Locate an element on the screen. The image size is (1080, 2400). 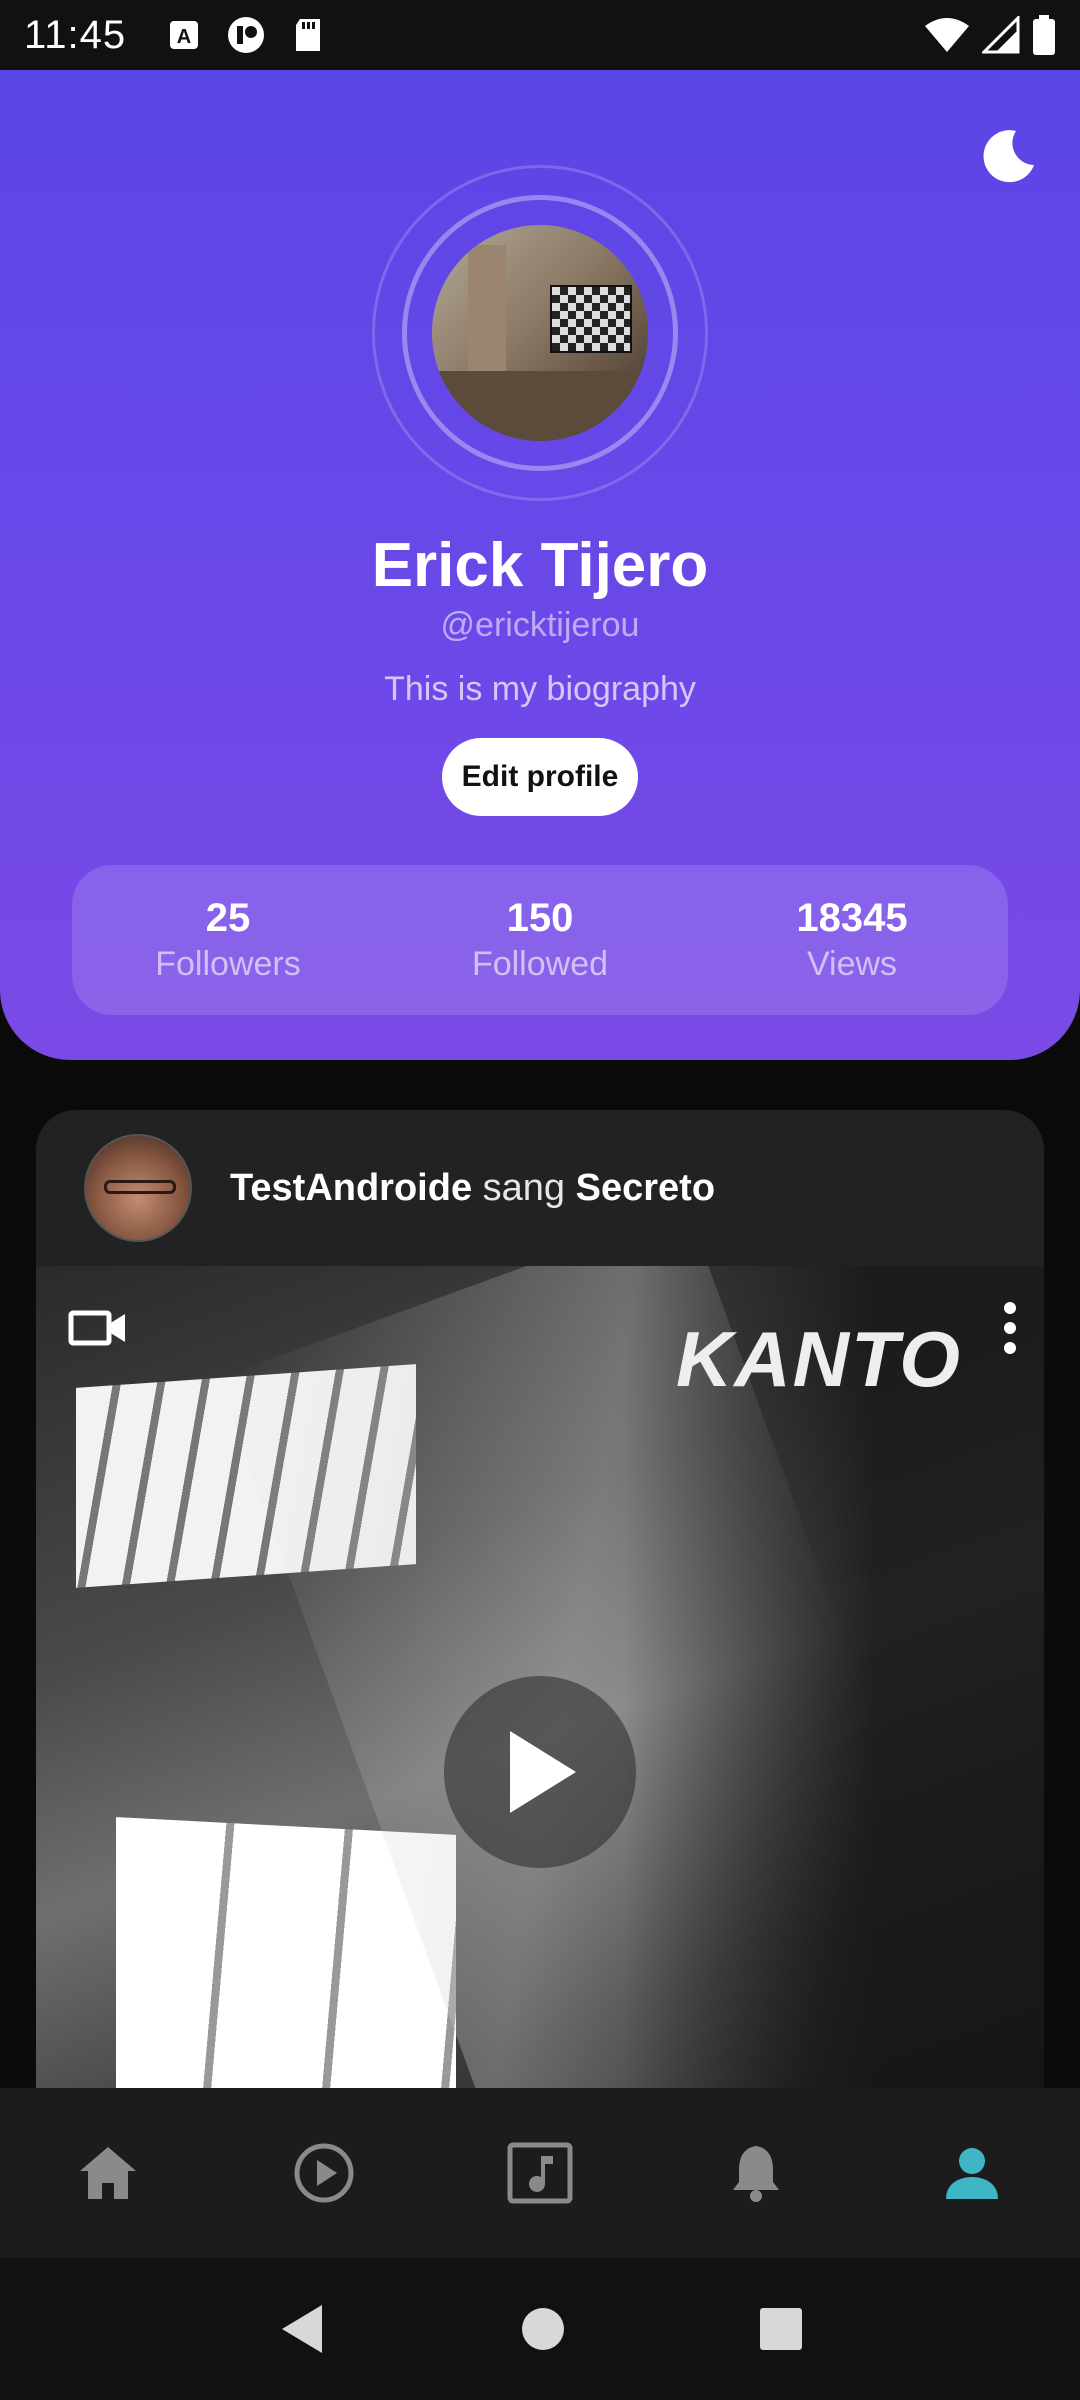
stat-value: 25 is located at coordinates (228, 918).